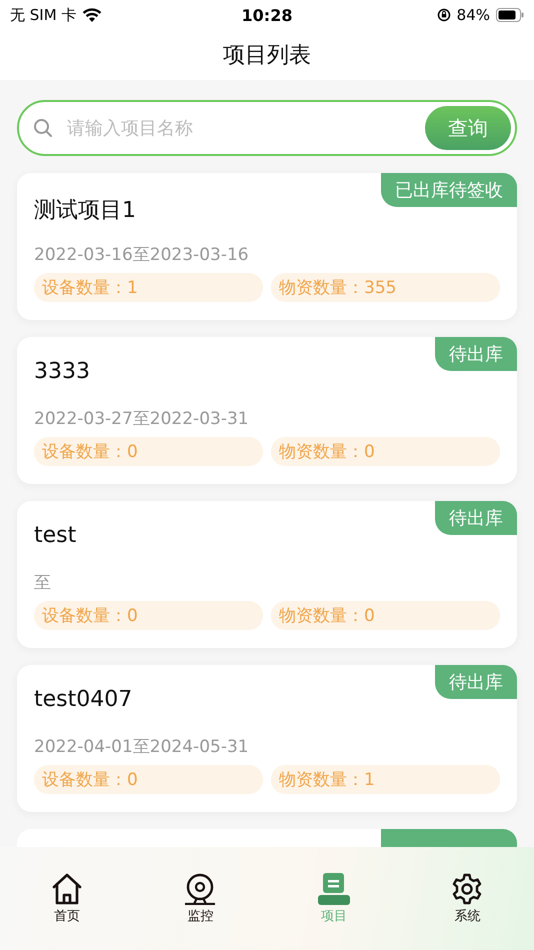 The height and width of the screenshot is (950, 534). I want to click on status-tag: 已出库待签收, so click(449, 190).